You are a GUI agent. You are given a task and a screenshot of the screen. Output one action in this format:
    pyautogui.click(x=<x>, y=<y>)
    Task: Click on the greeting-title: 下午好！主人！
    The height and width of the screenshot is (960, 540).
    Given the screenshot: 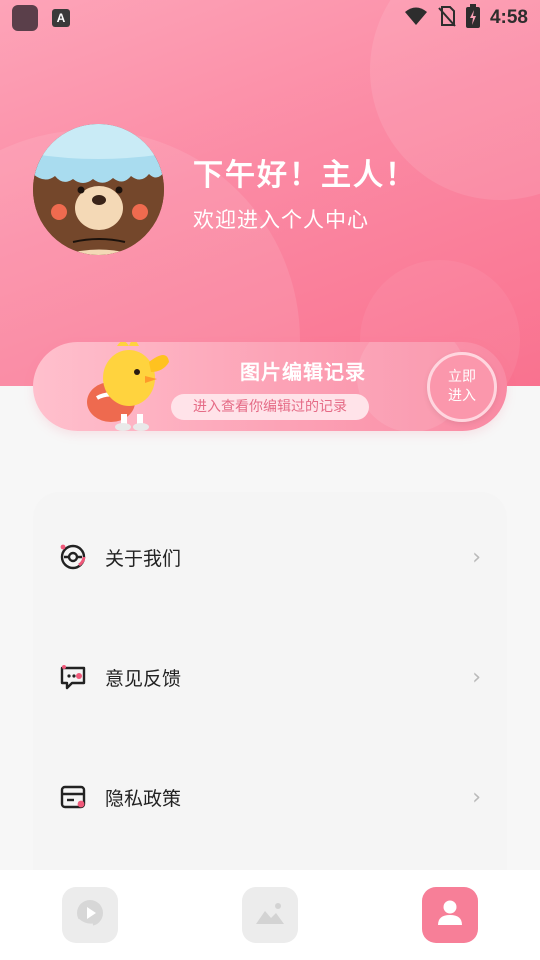 What is the action you would take?
    pyautogui.click(x=305, y=175)
    